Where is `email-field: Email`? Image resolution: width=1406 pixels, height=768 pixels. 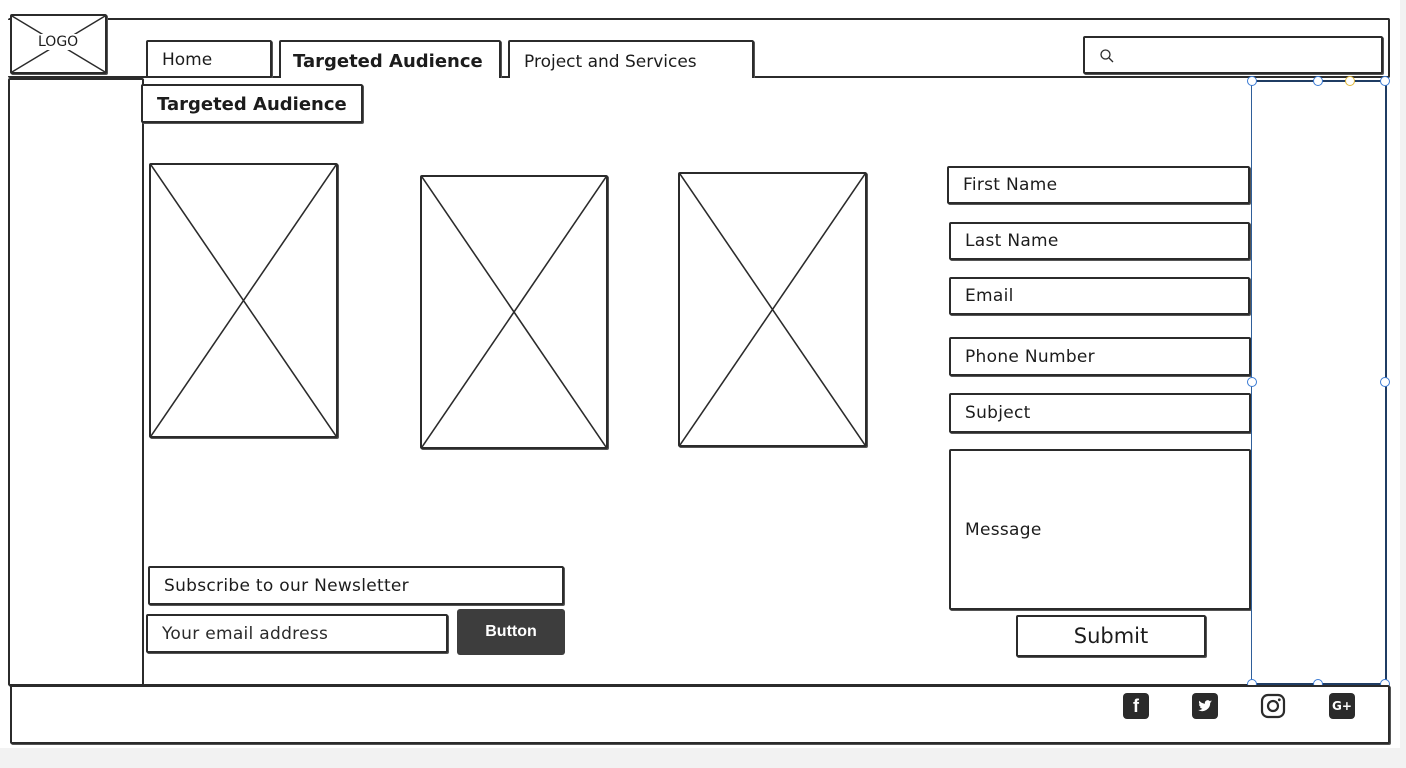 email-field: Email is located at coordinates (1099, 296).